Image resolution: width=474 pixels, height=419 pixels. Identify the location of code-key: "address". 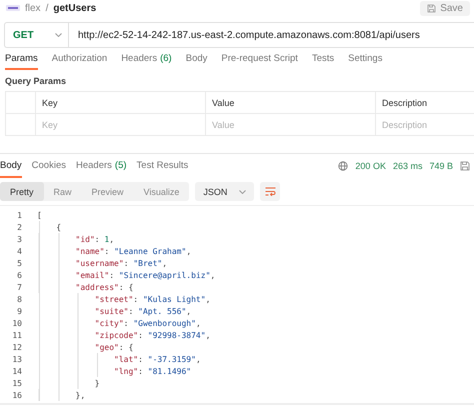
(97, 287).